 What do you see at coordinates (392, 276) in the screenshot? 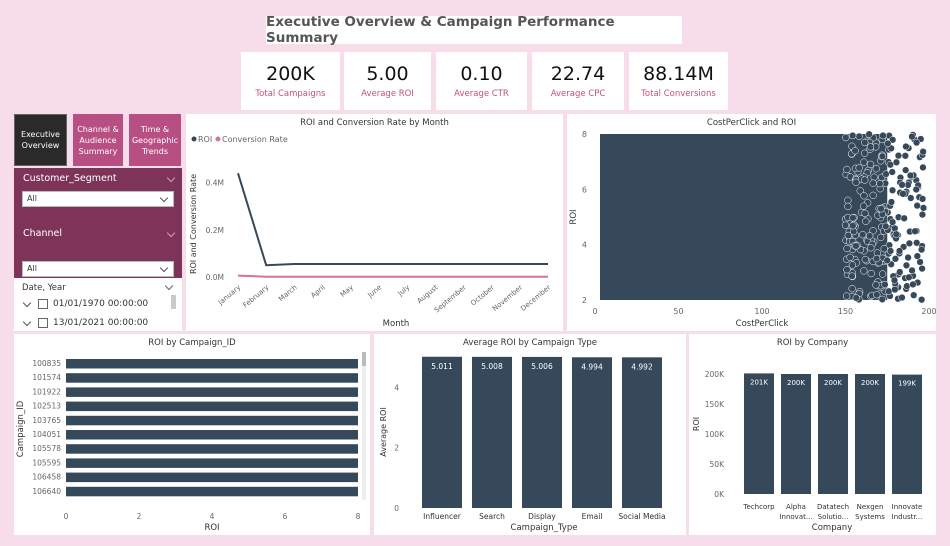
I see `series-line-conversion-rate` at bounding box center [392, 276].